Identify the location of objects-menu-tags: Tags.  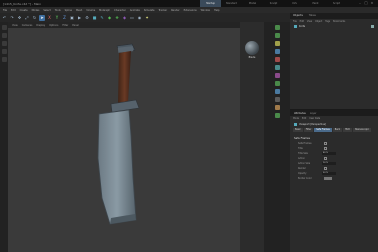
(327, 21).